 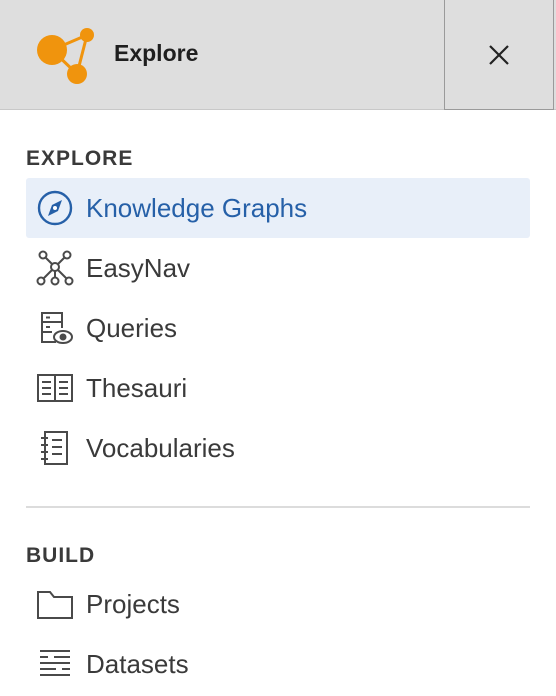 I want to click on nav-item-knowledge-graphs: Knowledge Graphs, so click(x=278, y=208).